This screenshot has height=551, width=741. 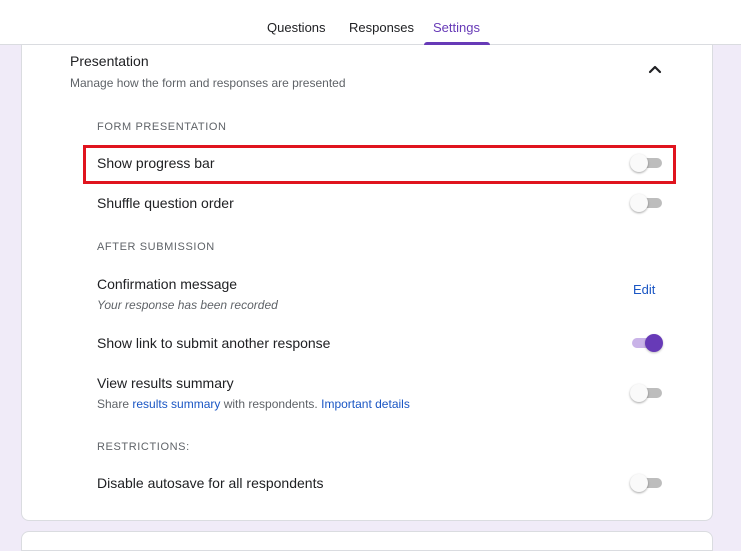 I want to click on after-submission-header: AFTER SUBMISSION, so click(x=156, y=247).